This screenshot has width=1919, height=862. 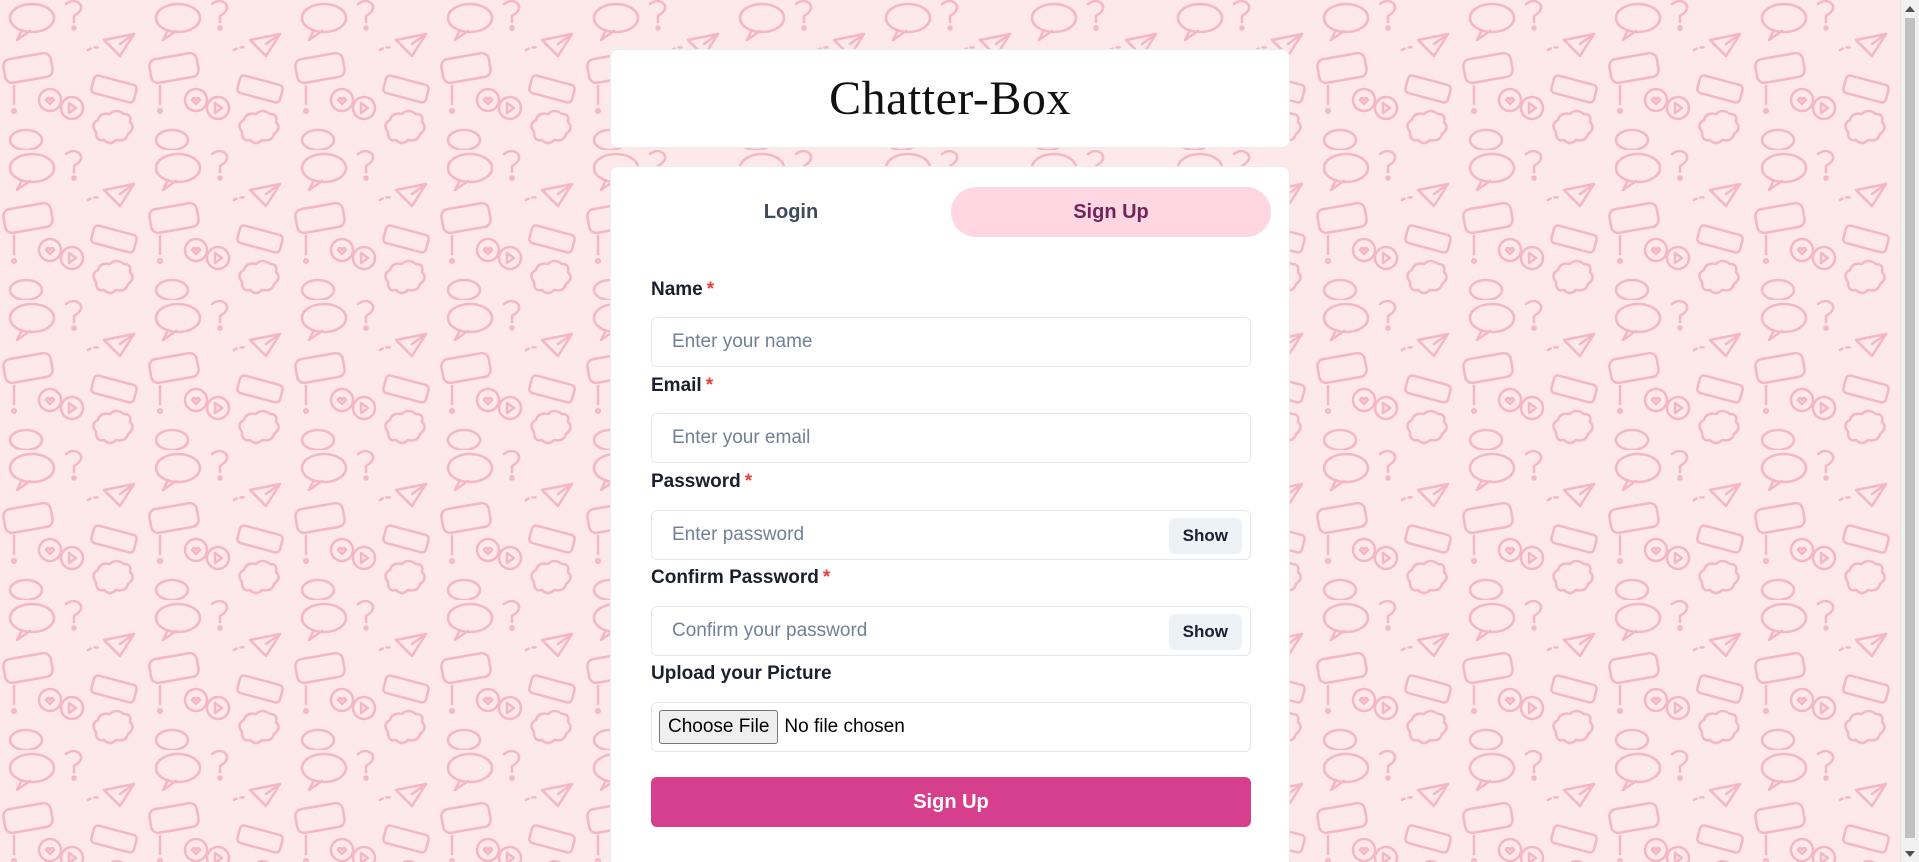 I want to click on name-label: Name *, so click(x=682, y=290).